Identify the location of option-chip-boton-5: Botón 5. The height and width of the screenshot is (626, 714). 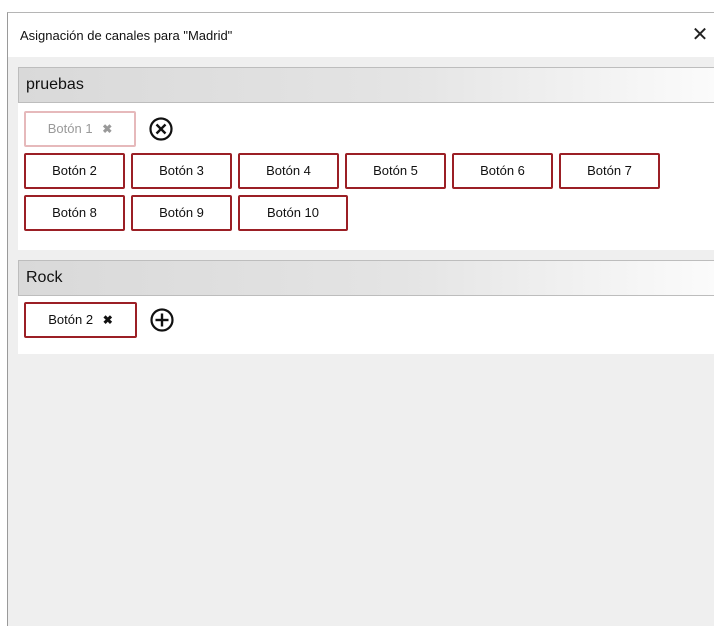
(395, 171).